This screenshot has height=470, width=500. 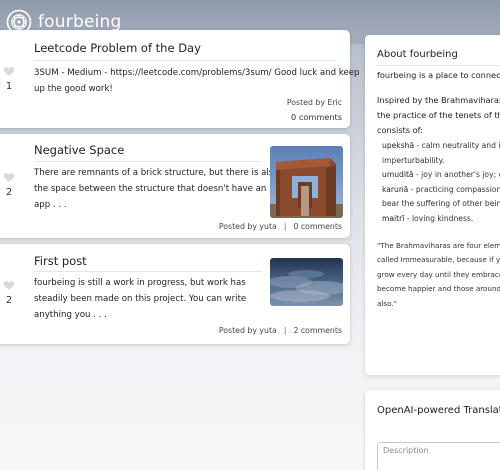 I want to click on list-item: upekshā - calm neutrality and i, so click(x=441, y=146).